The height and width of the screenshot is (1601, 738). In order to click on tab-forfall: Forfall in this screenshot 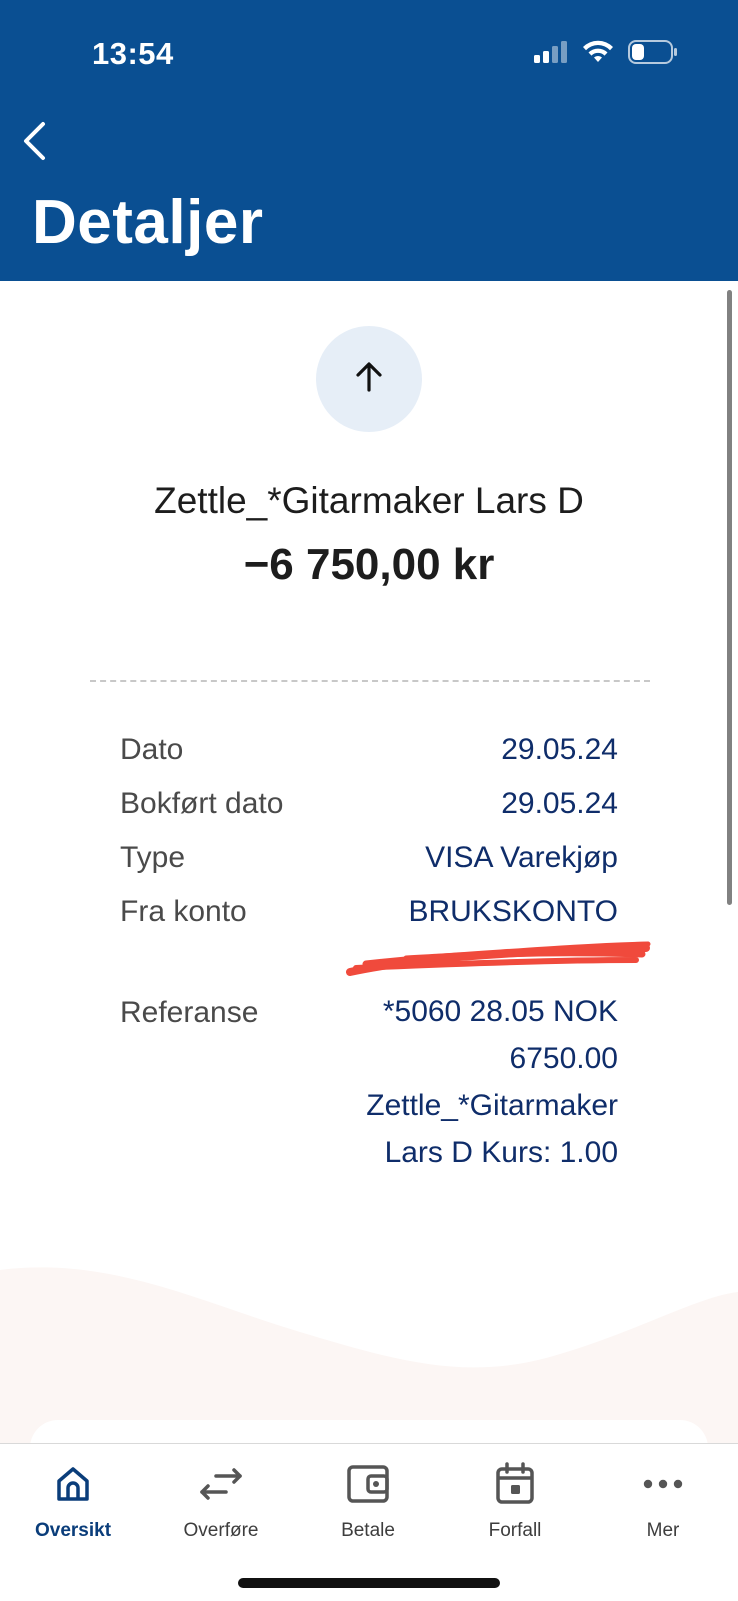, I will do `click(515, 1501)`.